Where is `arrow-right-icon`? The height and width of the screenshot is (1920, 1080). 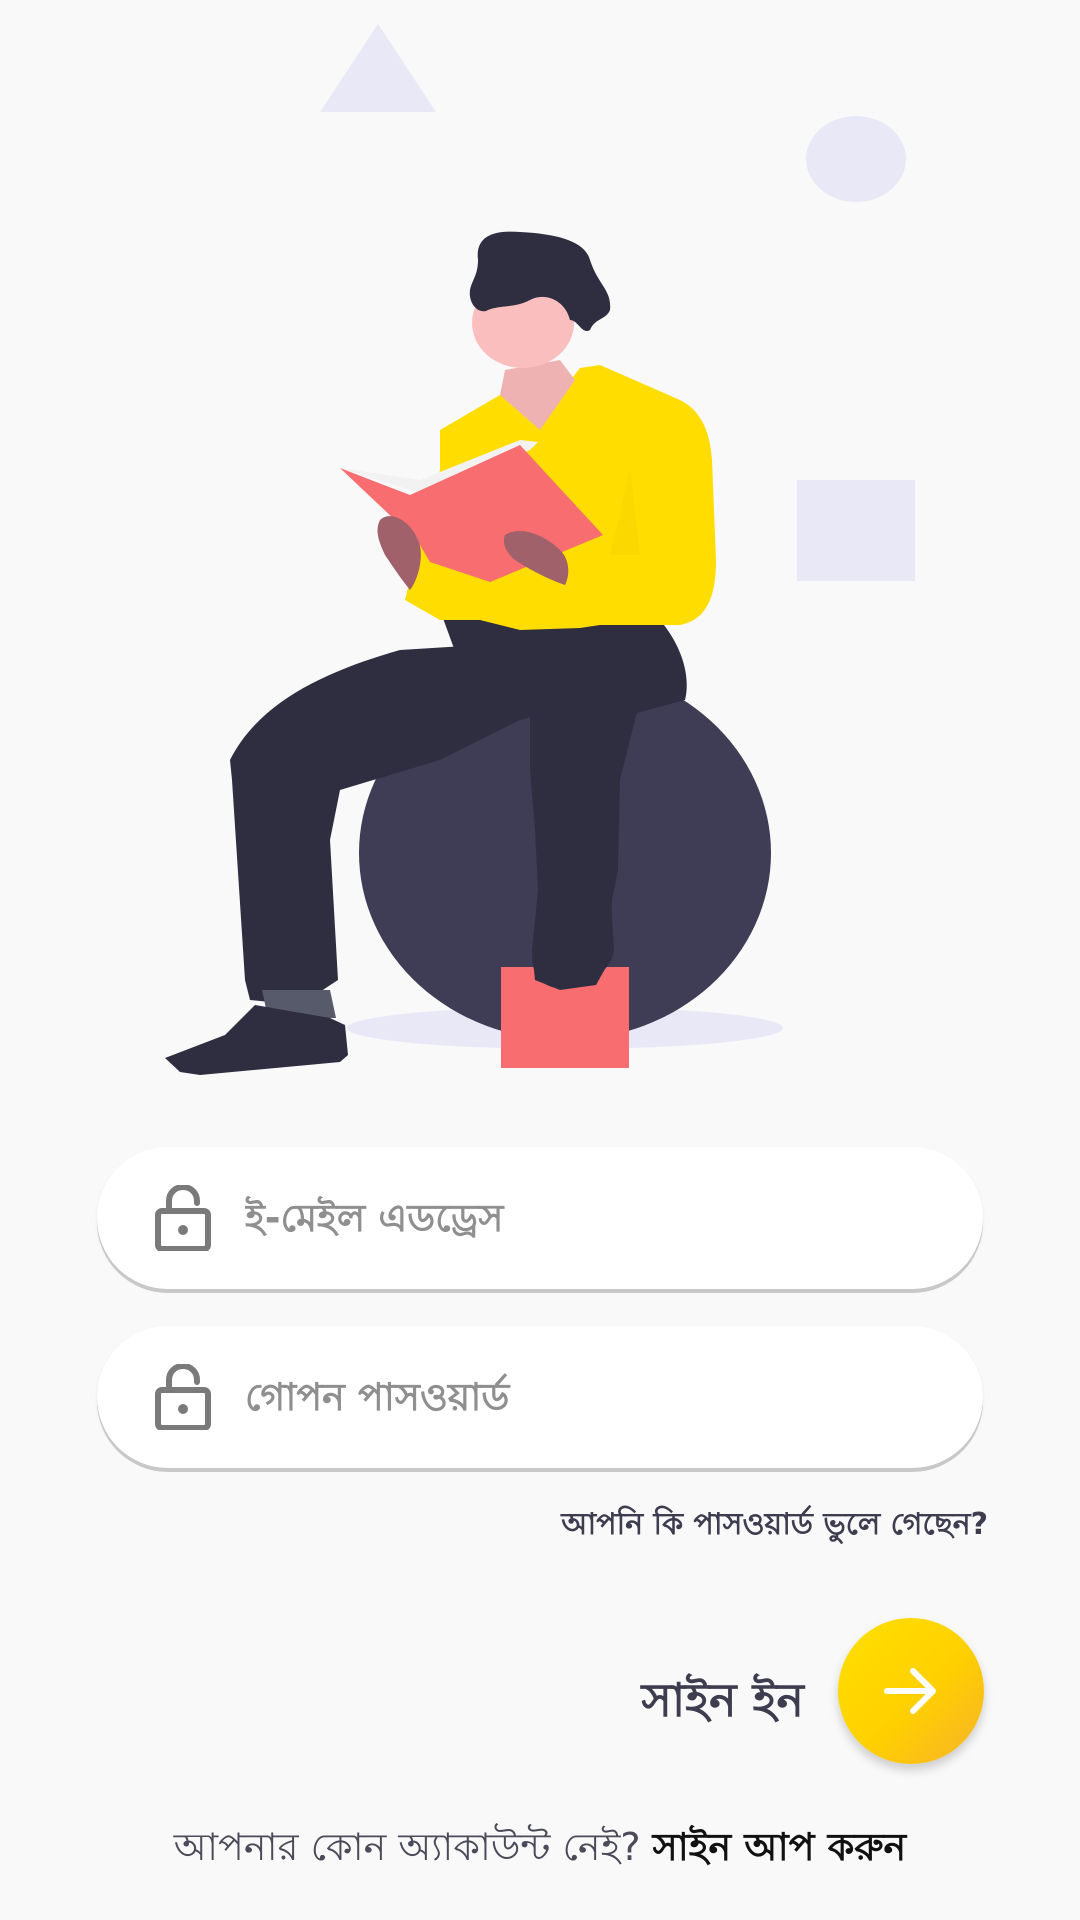 arrow-right-icon is located at coordinates (910, 1691).